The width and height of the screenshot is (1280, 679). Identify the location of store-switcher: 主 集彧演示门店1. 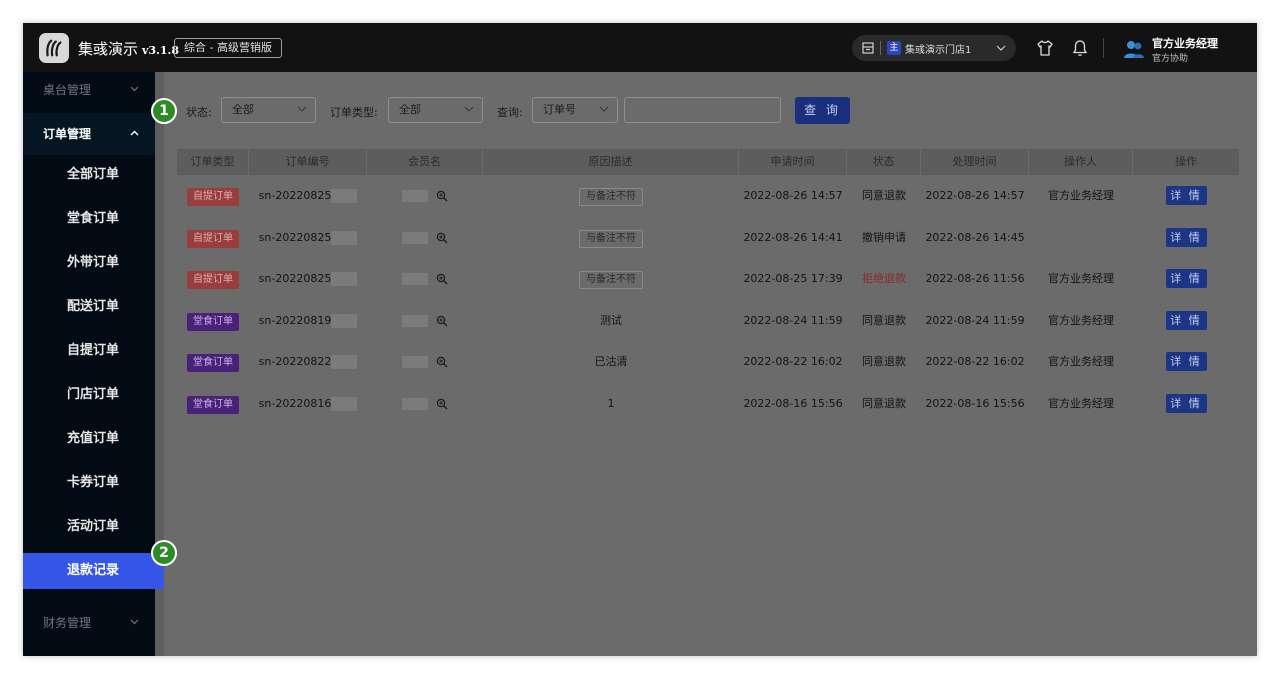
(934, 48).